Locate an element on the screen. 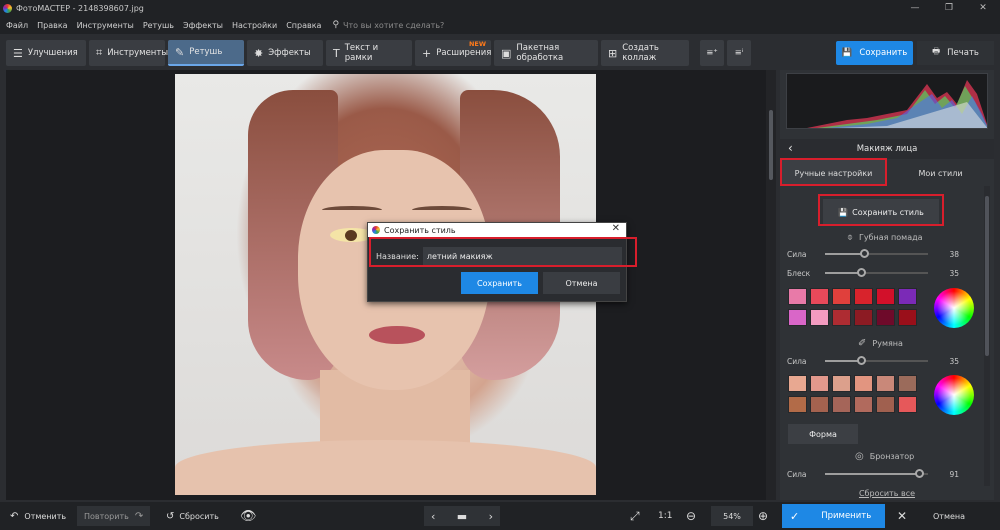  tab-effects: ✸ Эффекты is located at coordinates (285, 53).